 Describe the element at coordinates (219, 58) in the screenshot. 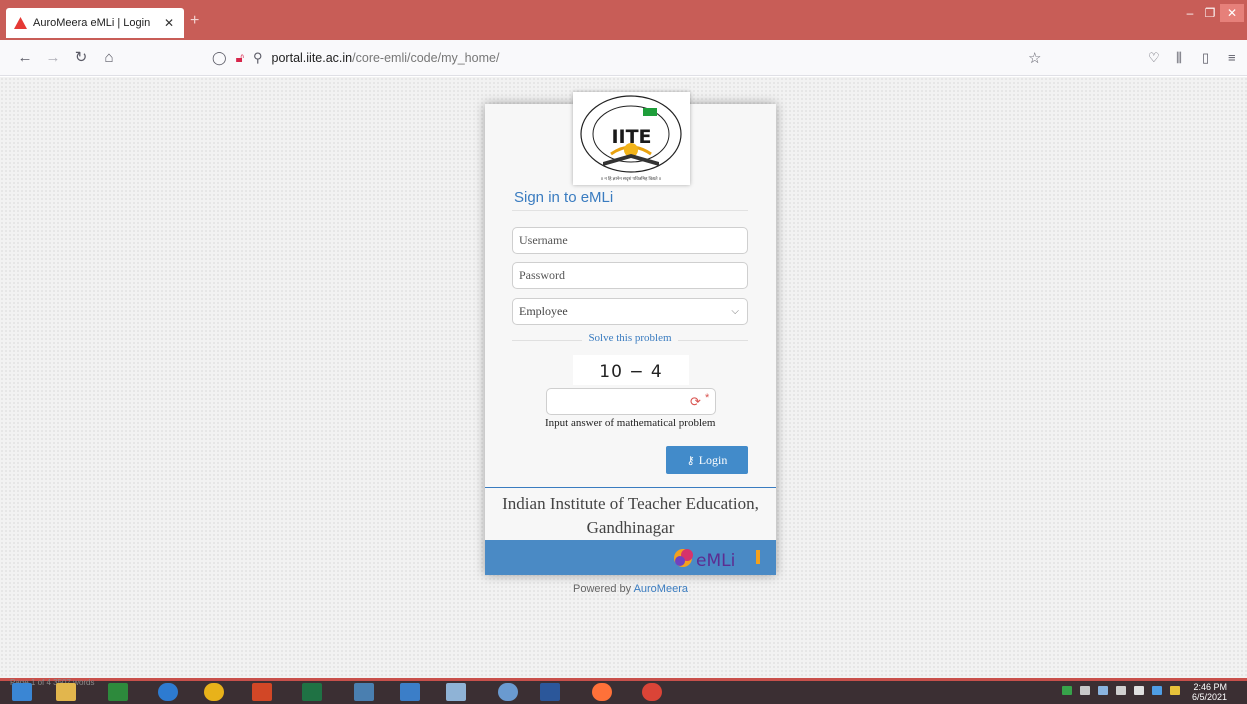

I see `shield-icon: ◯` at that location.